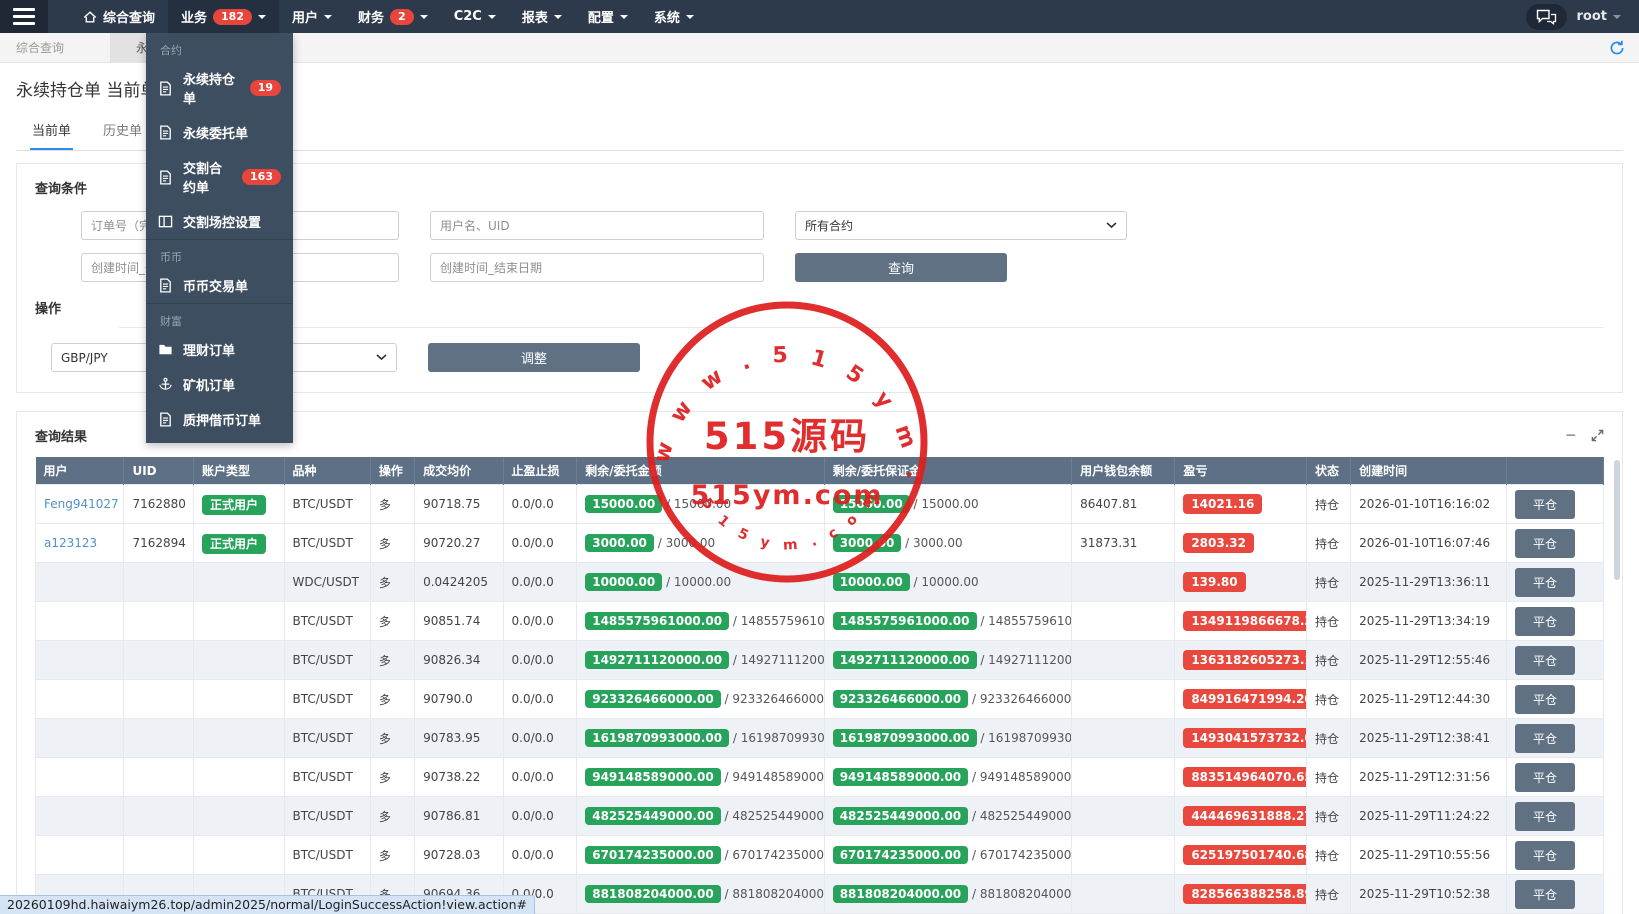 This screenshot has width=1639, height=914. I want to click on contract-select: 所有合约, so click(961, 225).